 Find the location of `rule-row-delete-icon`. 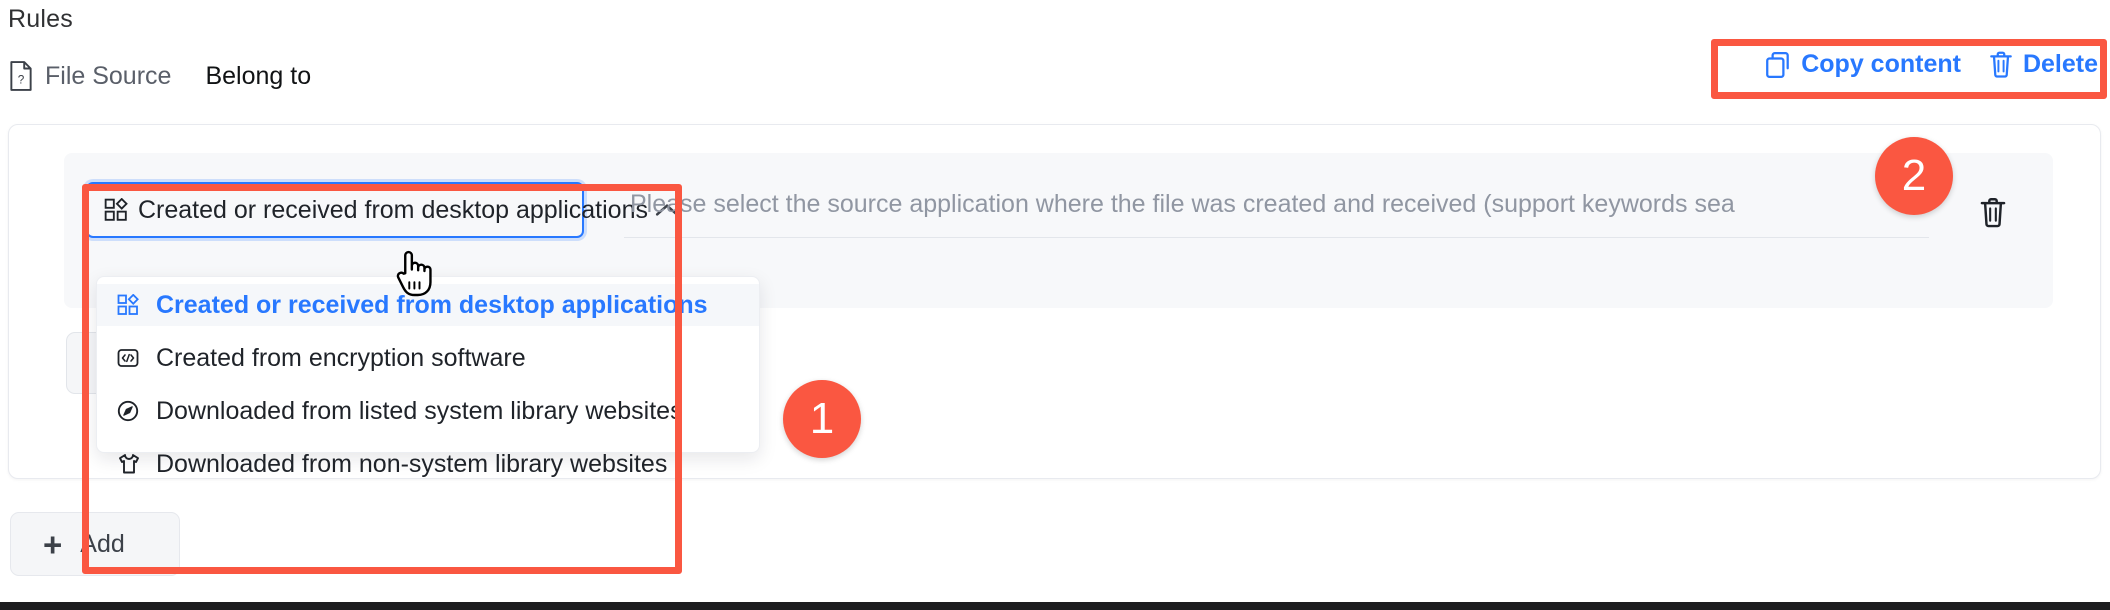

rule-row-delete-icon is located at coordinates (1993, 213).